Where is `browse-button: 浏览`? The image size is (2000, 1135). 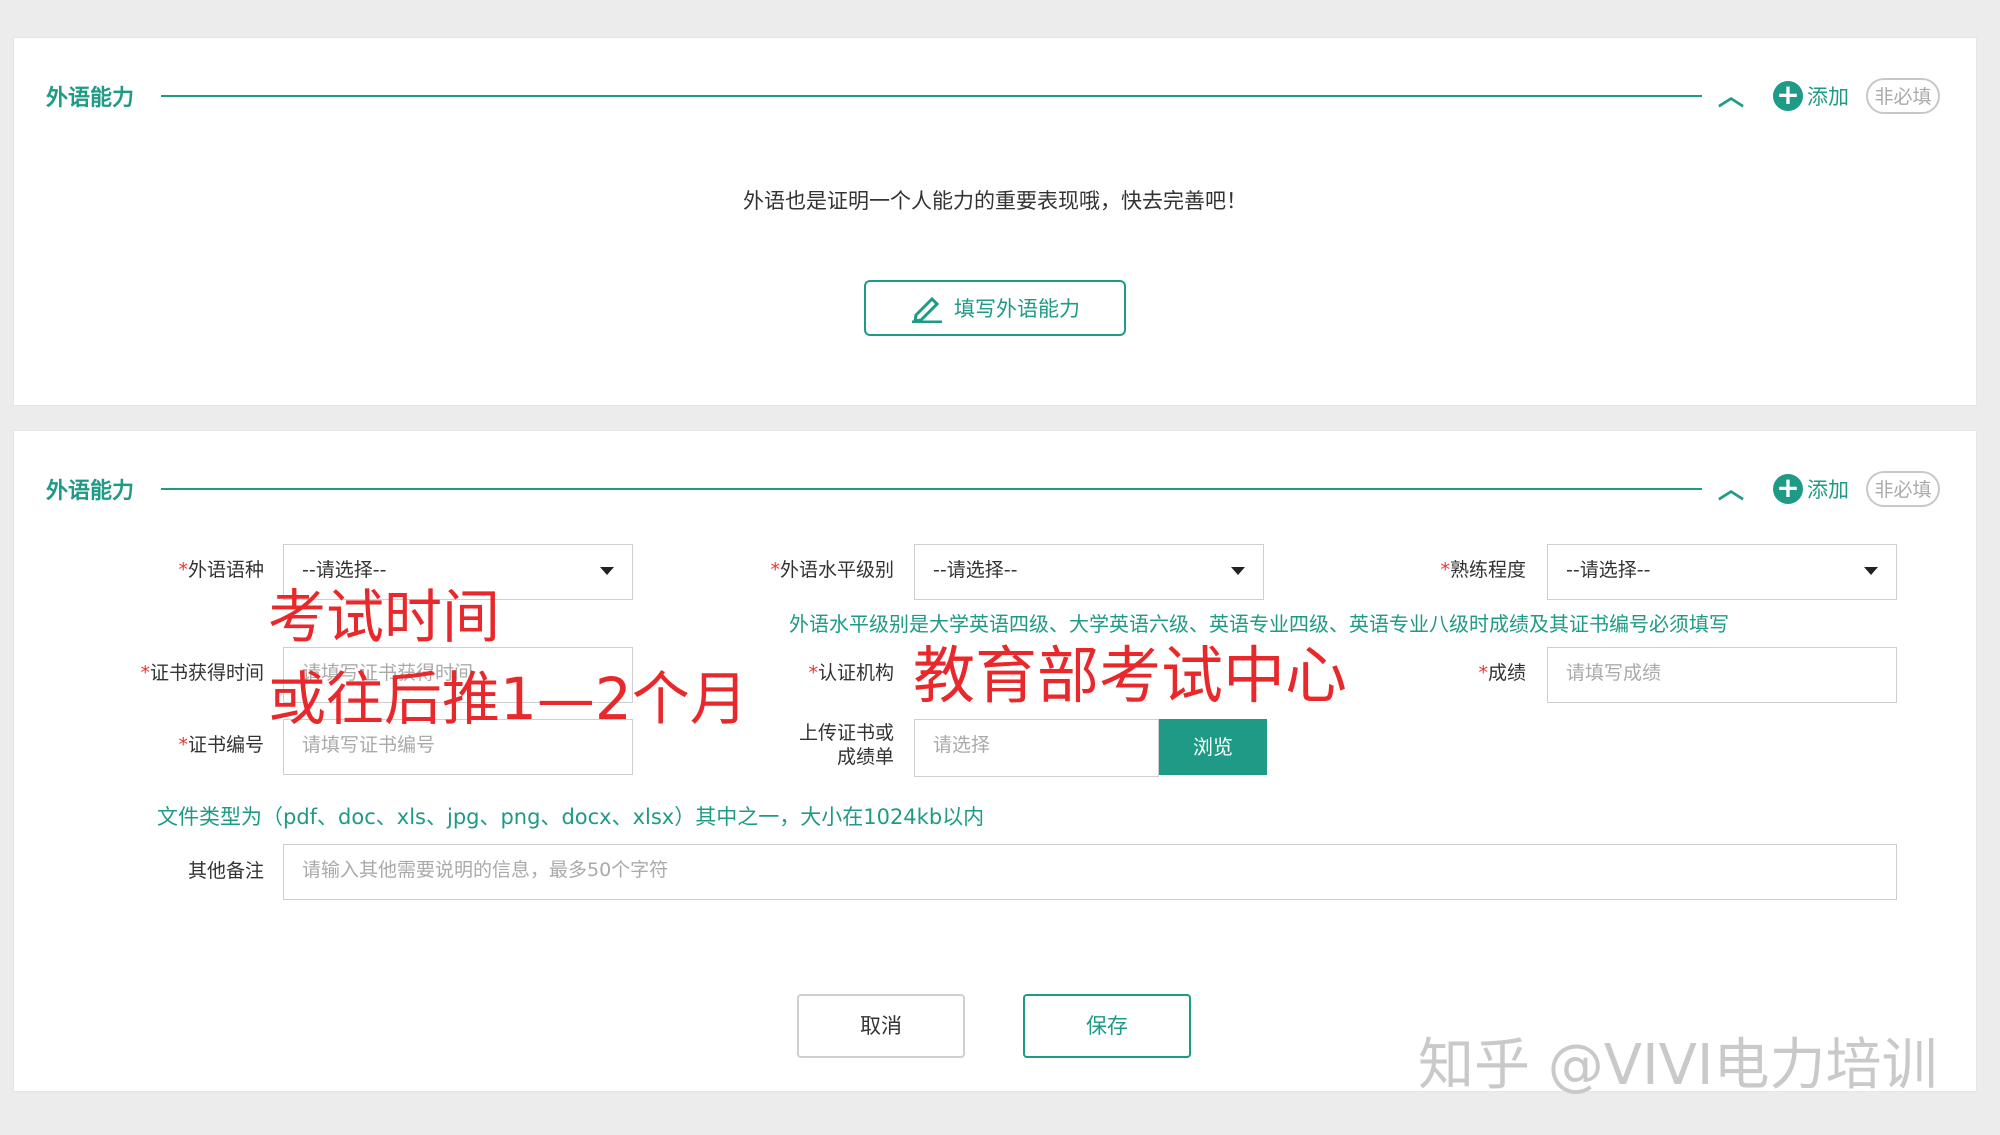 browse-button: 浏览 is located at coordinates (1213, 747).